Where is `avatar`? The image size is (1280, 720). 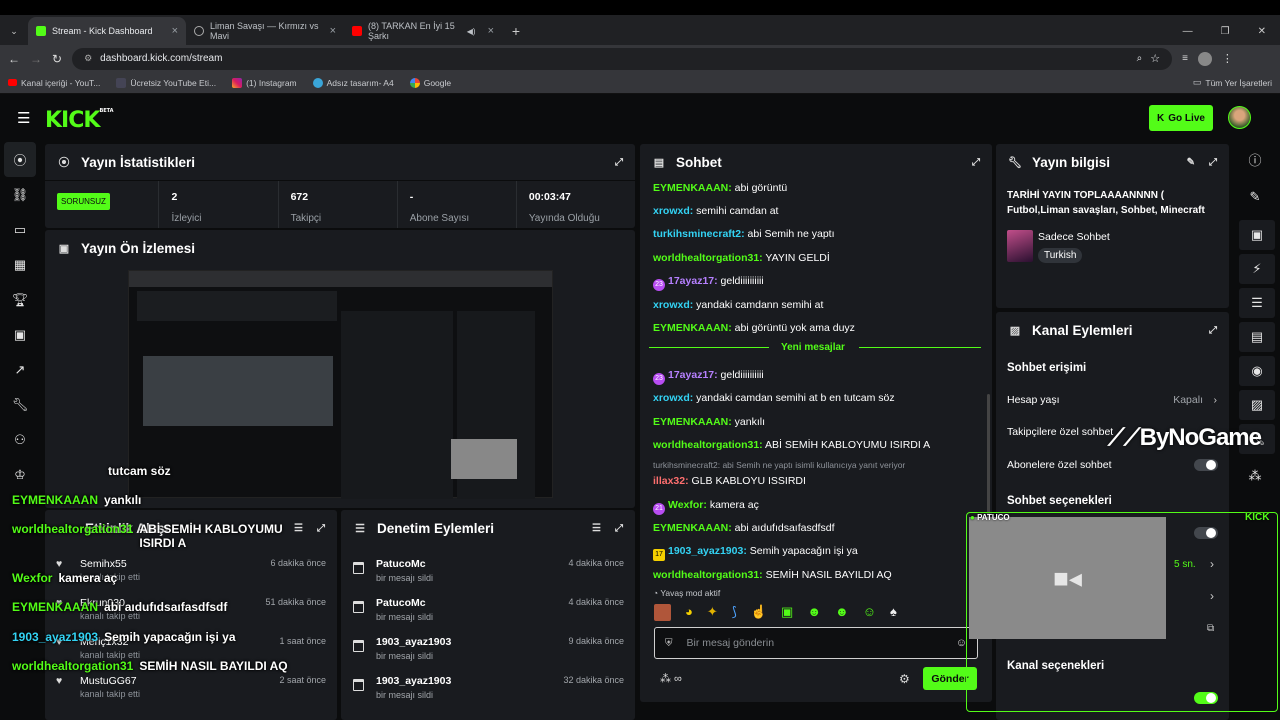 avatar is located at coordinates (1239, 117).